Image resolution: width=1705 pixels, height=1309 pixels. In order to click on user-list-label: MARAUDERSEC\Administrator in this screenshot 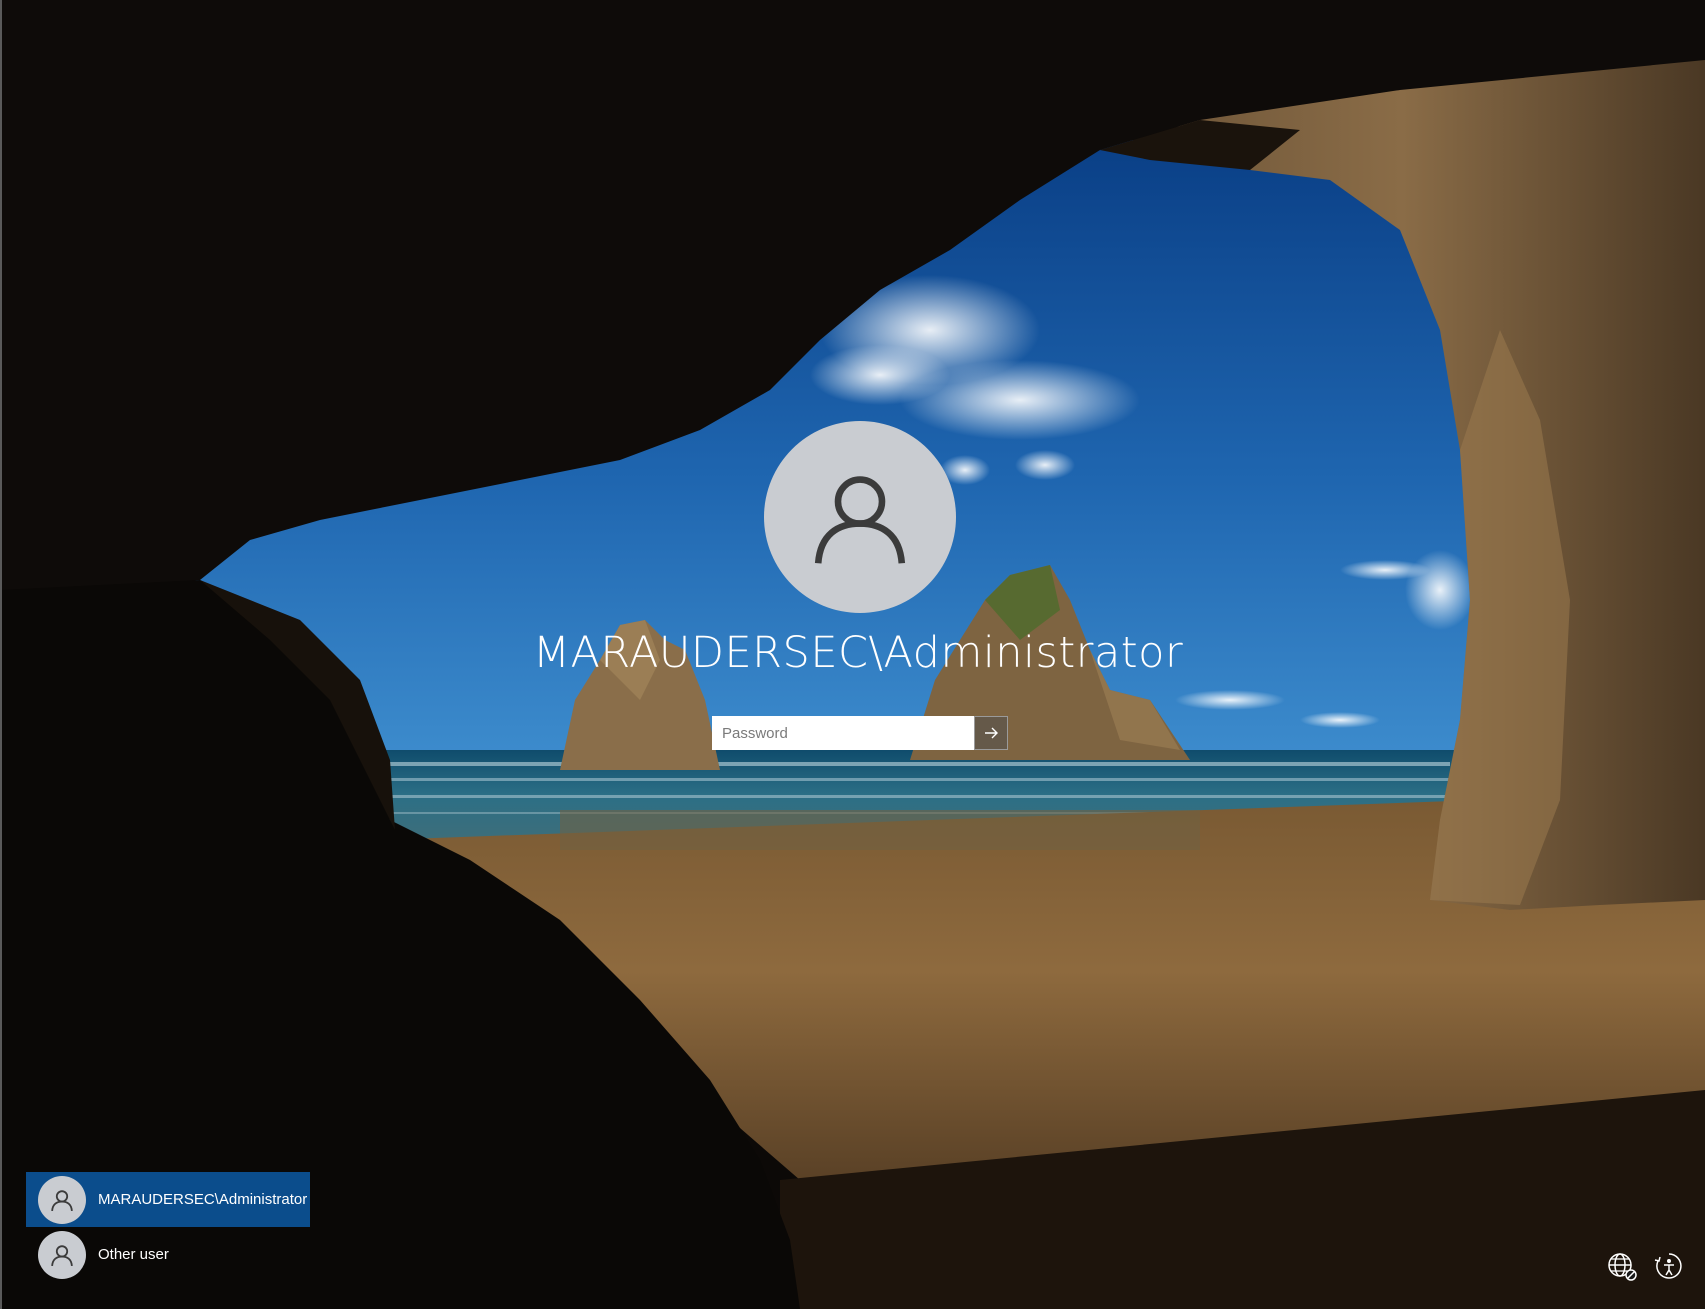, I will do `click(203, 1199)`.